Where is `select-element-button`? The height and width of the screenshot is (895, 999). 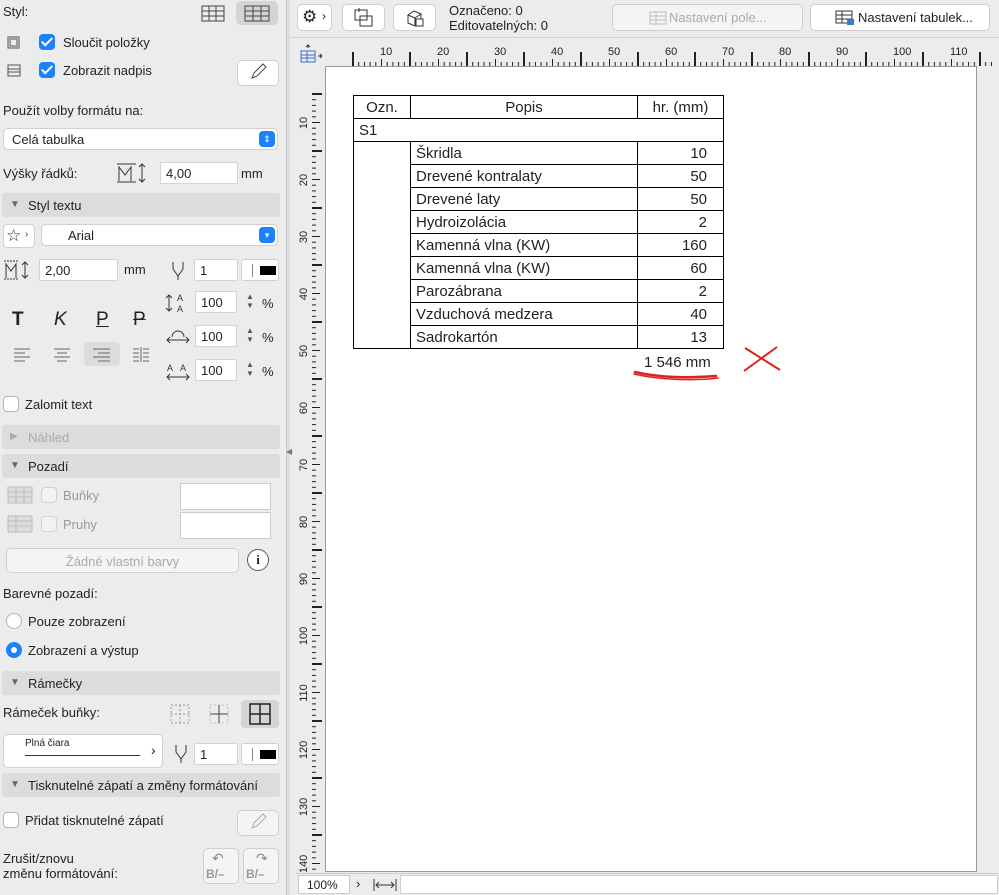
select-element-button is located at coordinates (363, 17).